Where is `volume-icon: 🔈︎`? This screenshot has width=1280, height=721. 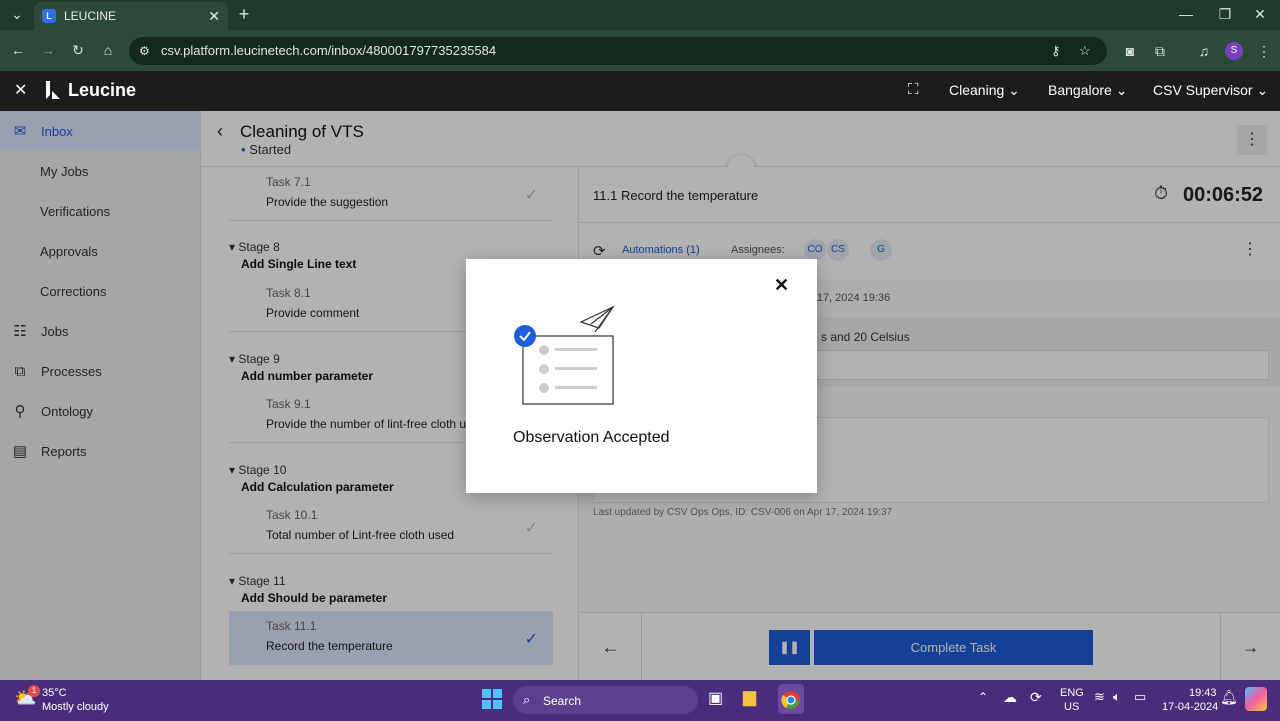 volume-icon: 🔈︎ is located at coordinates (1117, 697).